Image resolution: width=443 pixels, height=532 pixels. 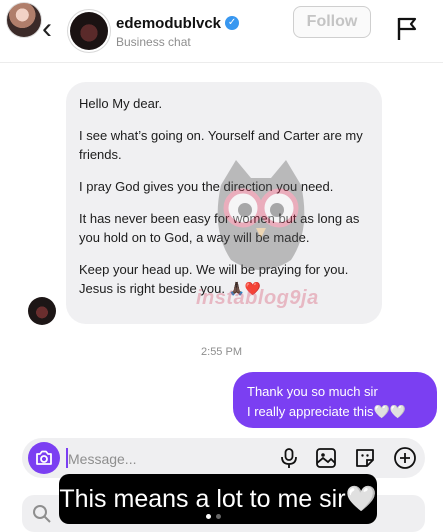 What do you see at coordinates (213, 516) in the screenshot?
I see `page-indicator` at bounding box center [213, 516].